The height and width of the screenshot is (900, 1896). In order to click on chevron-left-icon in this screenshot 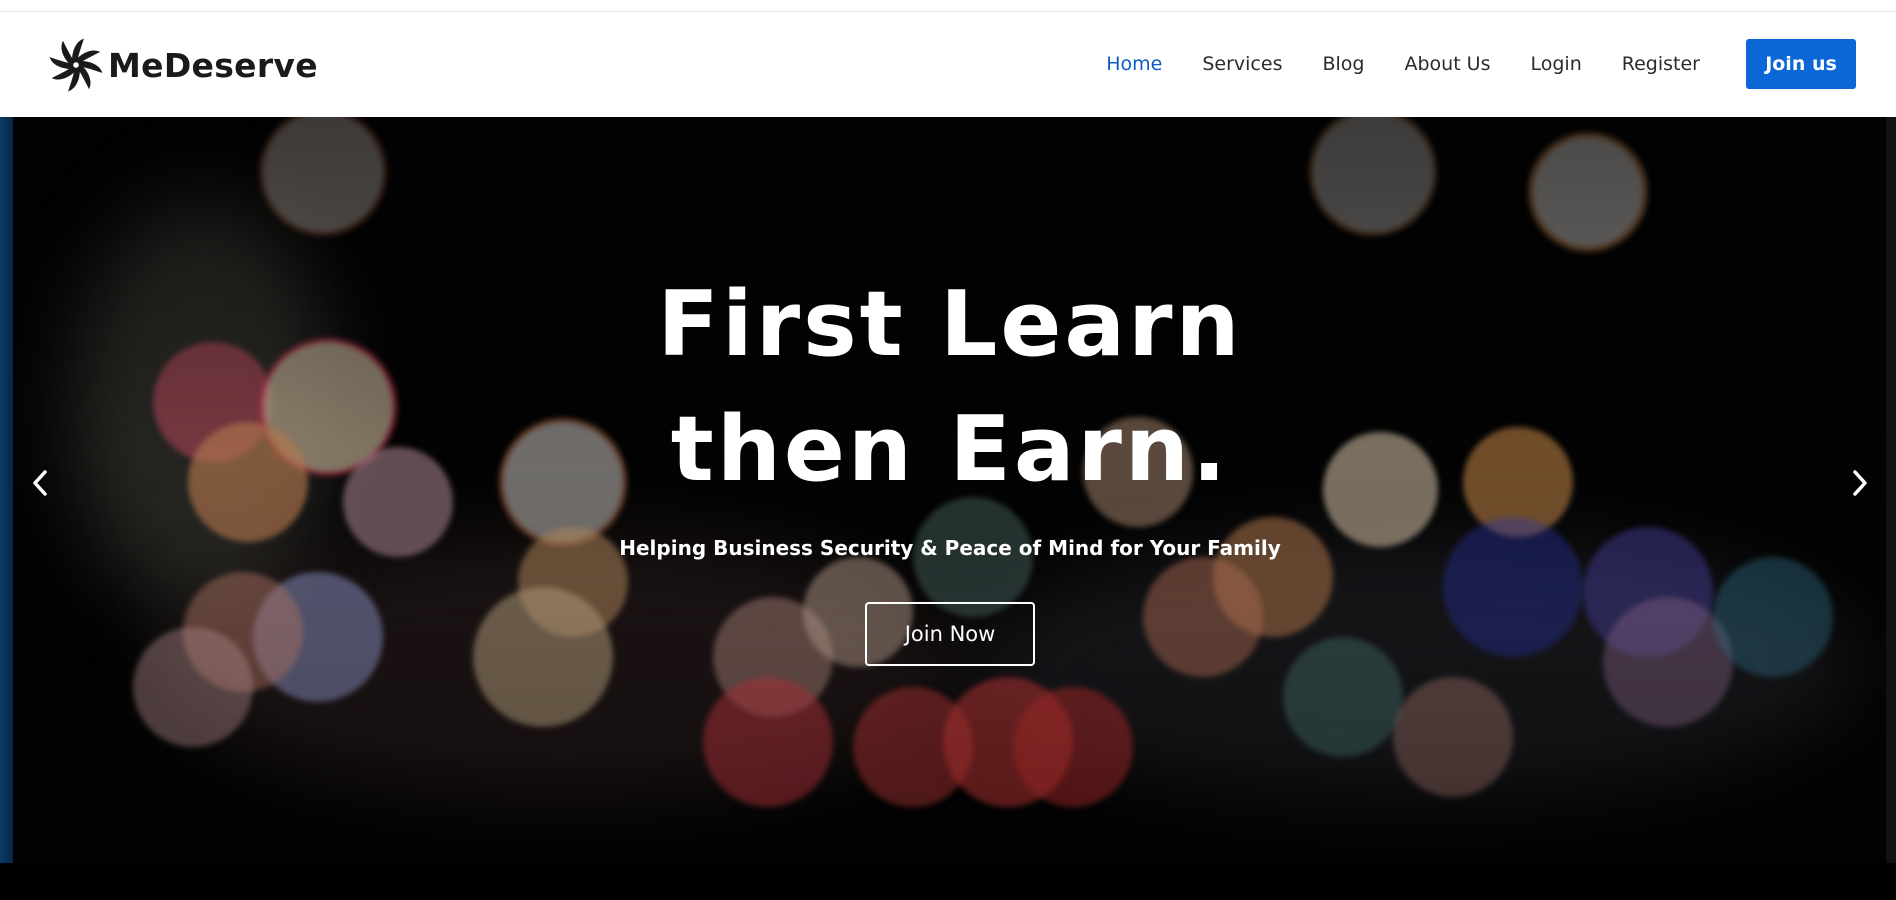, I will do `click(40, 483)`.